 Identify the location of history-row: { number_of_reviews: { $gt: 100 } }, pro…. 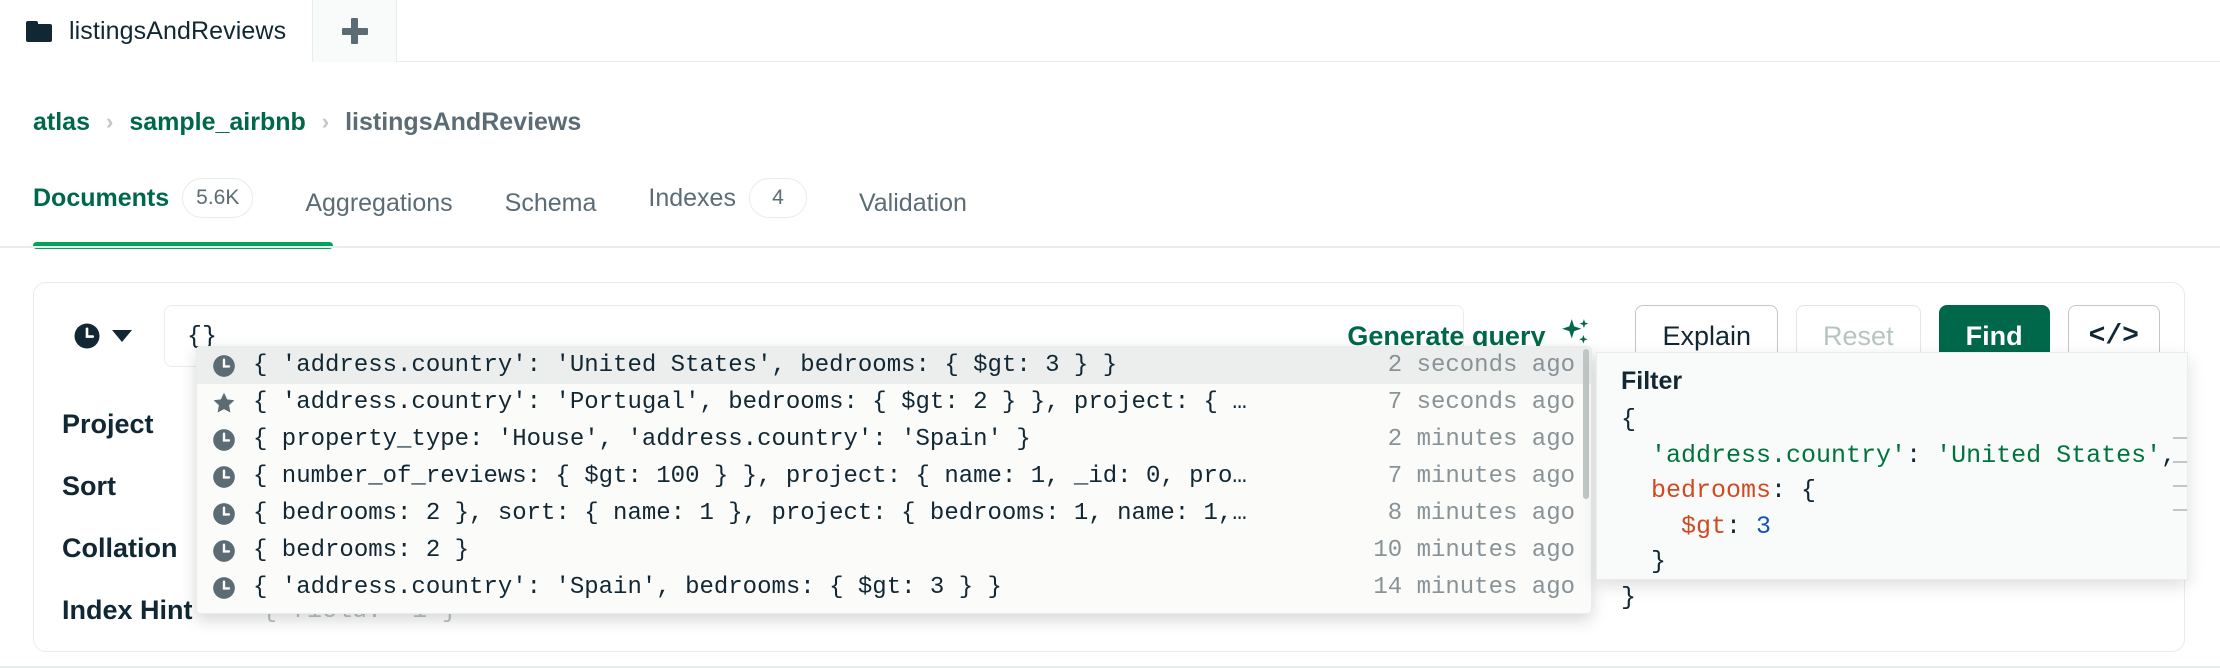
(894, 476).